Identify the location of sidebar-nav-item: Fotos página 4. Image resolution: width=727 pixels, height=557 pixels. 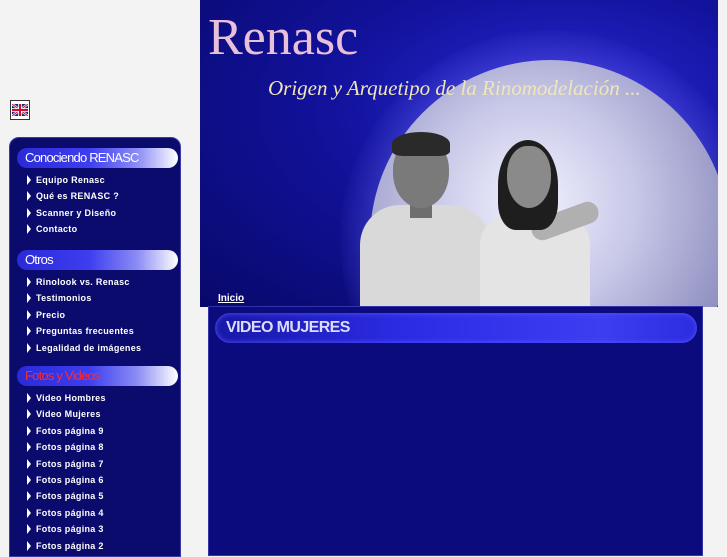
(65, 513).